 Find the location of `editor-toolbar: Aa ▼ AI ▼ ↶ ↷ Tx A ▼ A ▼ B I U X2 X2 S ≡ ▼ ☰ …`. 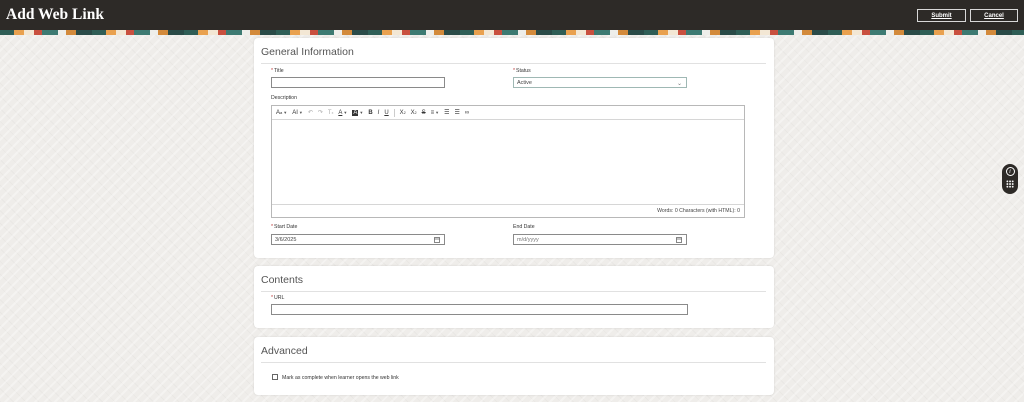

editor-toolbar: Aa ▼ AI ▼ ↶ ↷ Tx A ▼ A ▼ B I U X2 X2 S ≡ ▼ ☰ … is located at coordinates (508, 113).